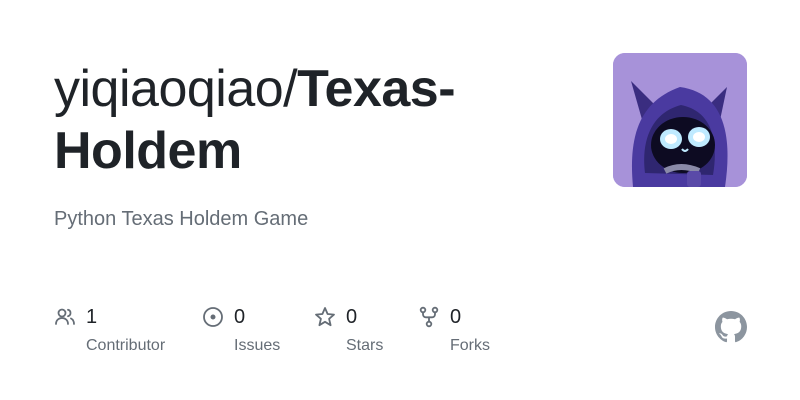 This screenshot has height=400, width=800. What do you see at coordinates (181, 219) in the screenshot?
I see `repo-description: Python Texas Holdem Game` at bounding box center [181, 219].